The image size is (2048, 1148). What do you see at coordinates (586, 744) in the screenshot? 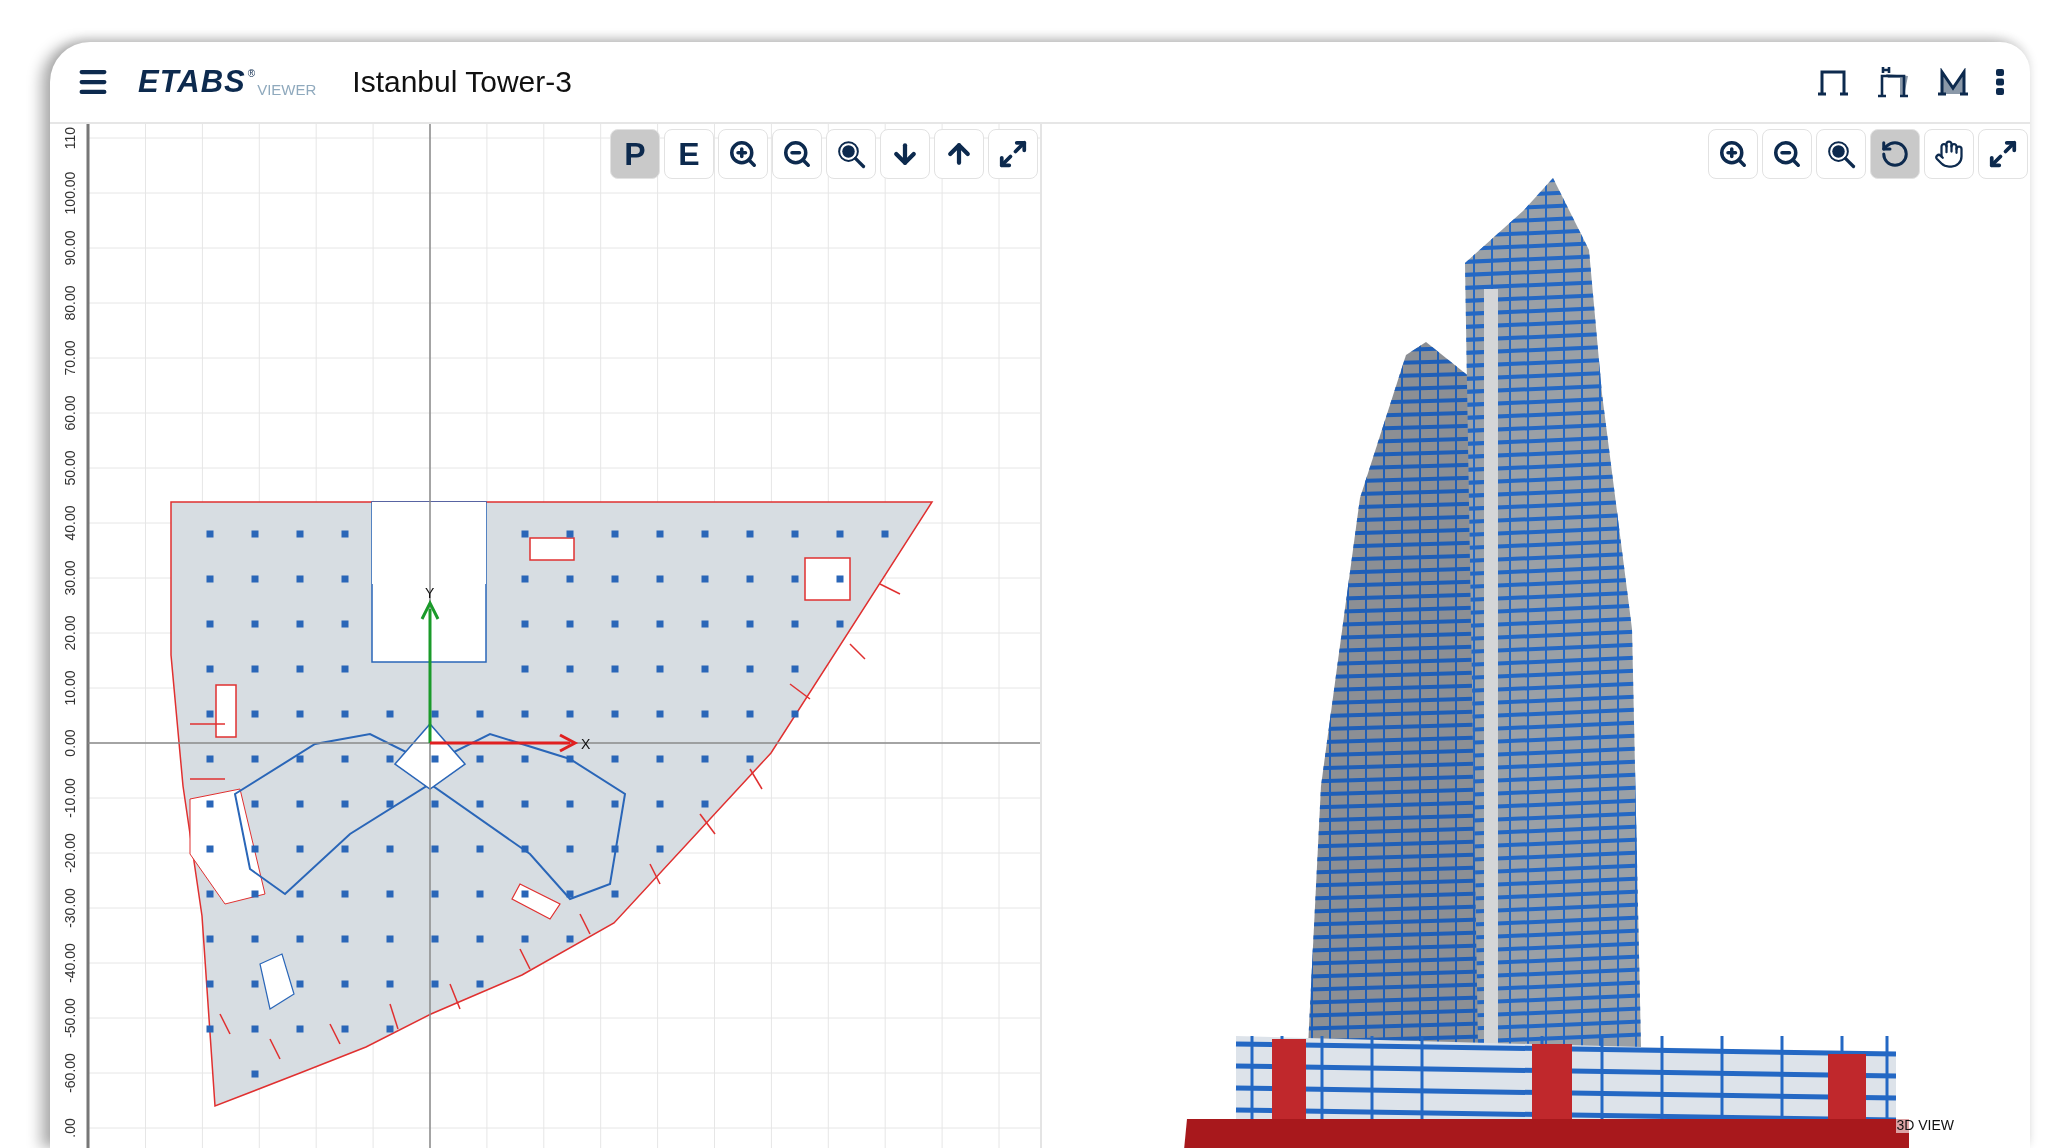
I see `axis-label: X` at bounding box center [586, 744].